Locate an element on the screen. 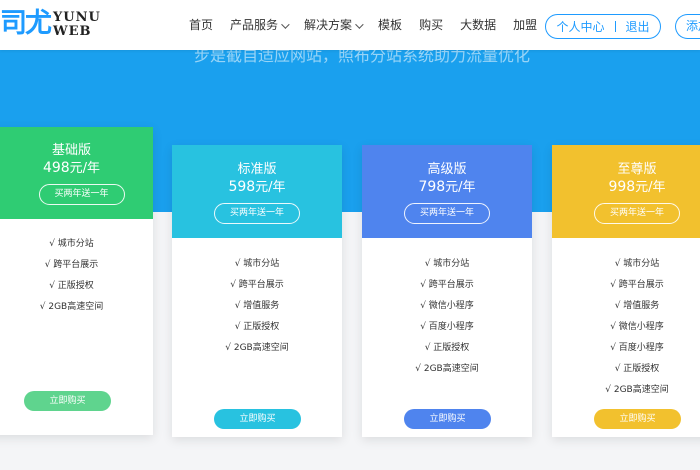 The width and height of the screenshot is (700, 470). plan-header: 基础版 498元/年 买两年送一年 is located at coordinates (76, 173).